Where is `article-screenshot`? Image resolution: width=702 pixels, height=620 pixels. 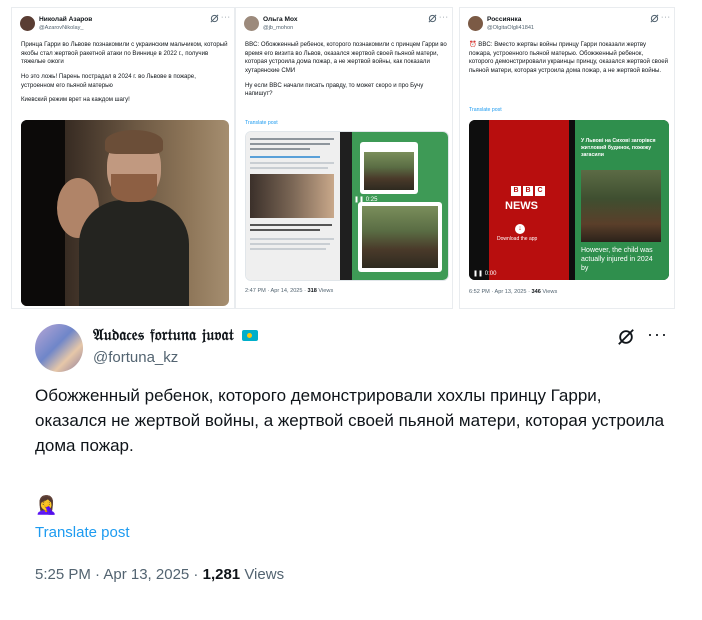
article-screenshot is located at coordinates (293, 206).